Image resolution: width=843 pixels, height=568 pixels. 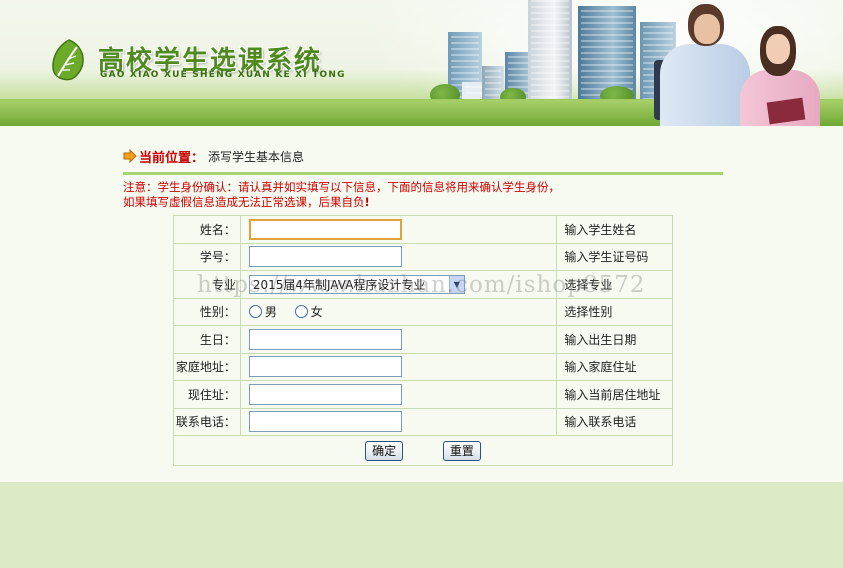 What do you see at coordinates (614, 311) in the screenshot?
I see `gender-hint: 选择性别` at bounding box center [614, 311].